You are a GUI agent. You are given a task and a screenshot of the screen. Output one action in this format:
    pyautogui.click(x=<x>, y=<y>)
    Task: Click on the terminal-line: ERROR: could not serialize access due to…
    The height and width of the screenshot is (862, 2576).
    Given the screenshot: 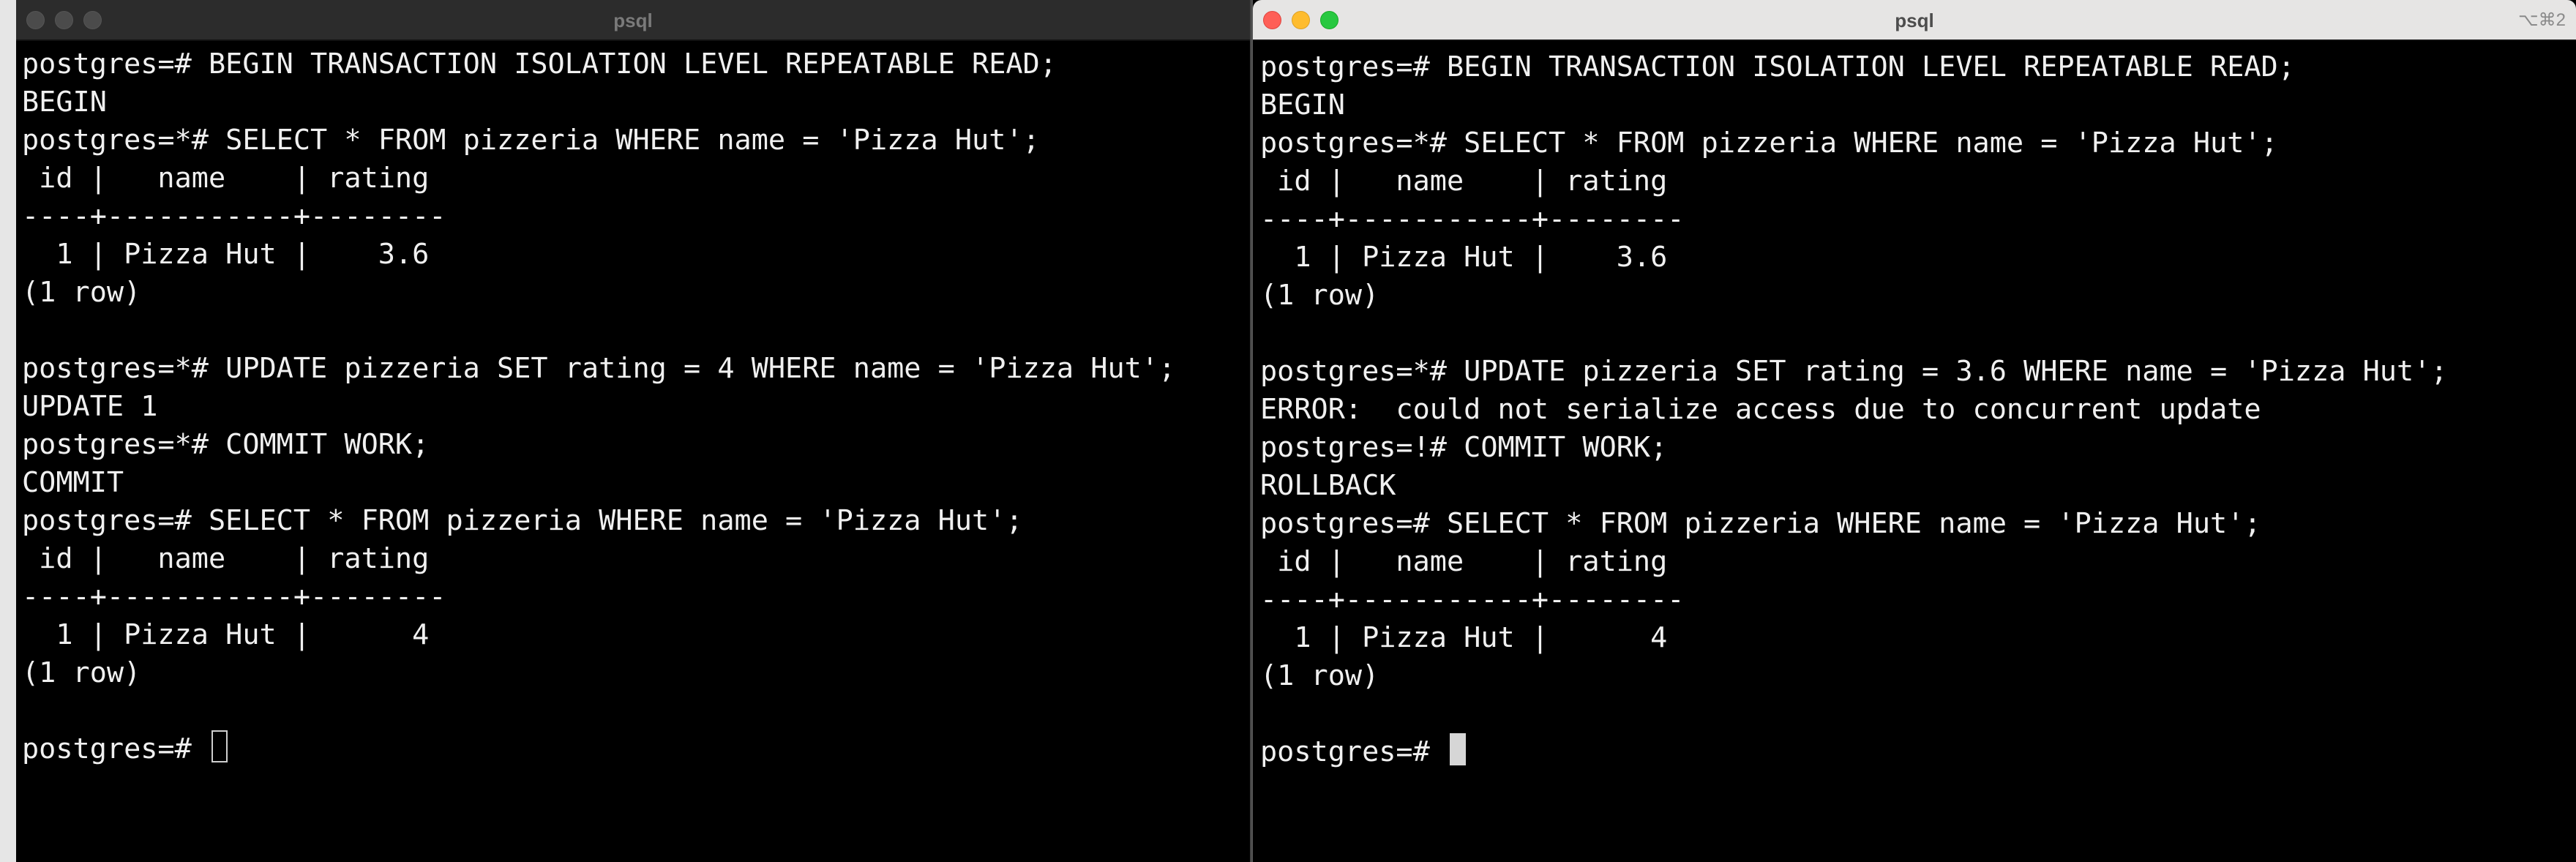 What is the action you would take?
    pyautogui.click(x=1760, y=409)
    